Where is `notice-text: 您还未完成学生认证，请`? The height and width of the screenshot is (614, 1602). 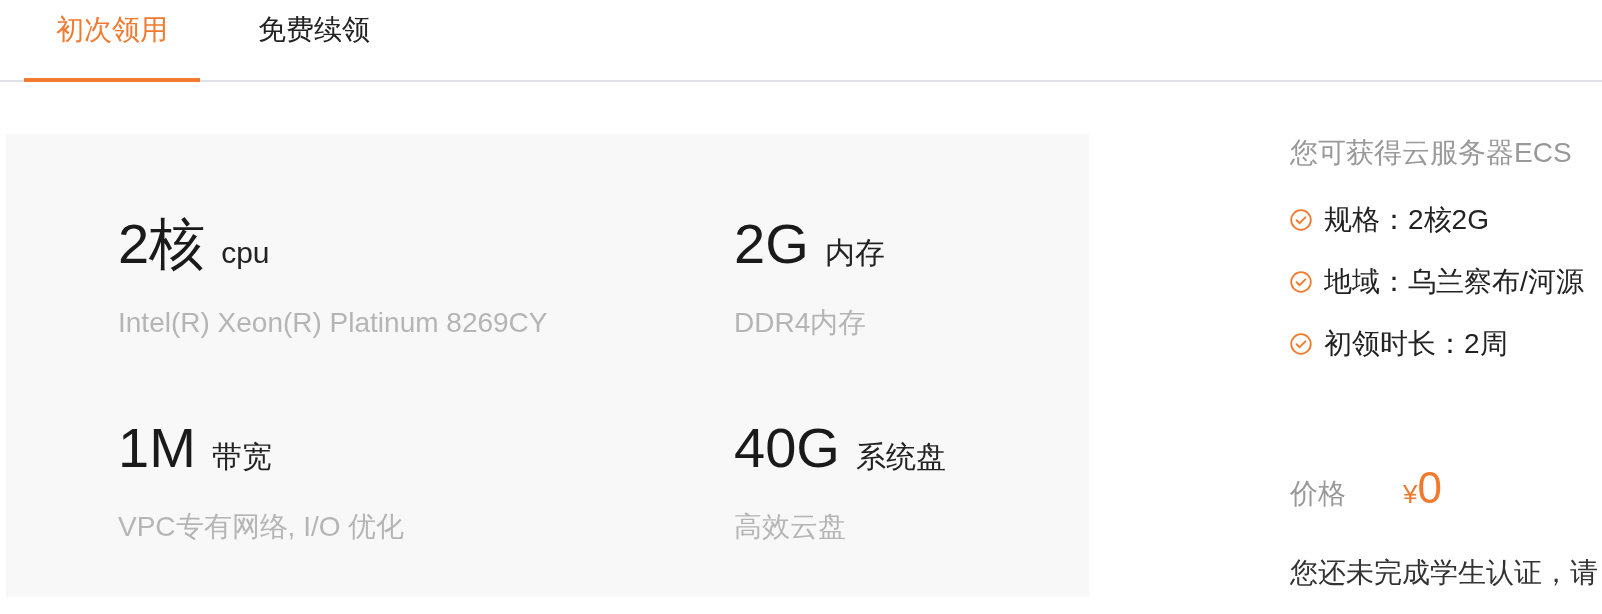
notice-text: 您还未完成学生认证，请 is located at coordinates (1444, 573).